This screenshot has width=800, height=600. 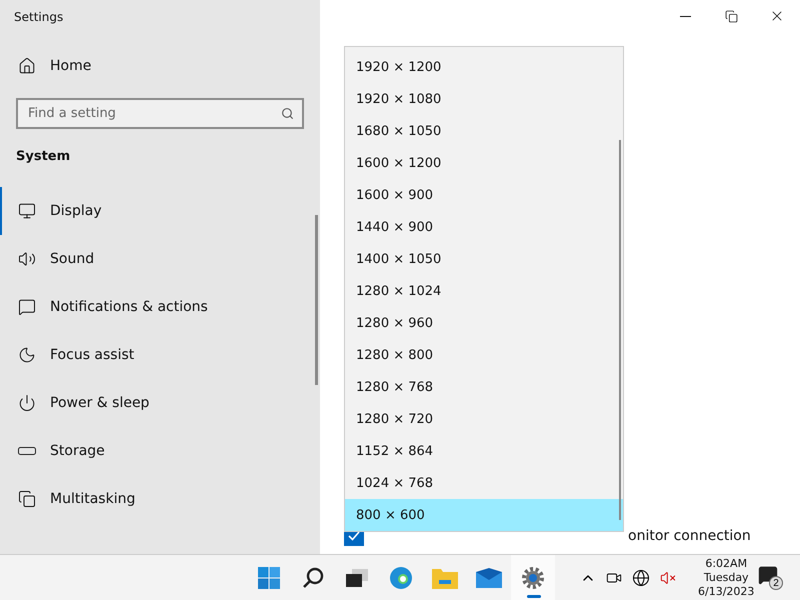 What do you see at coordinates (484, 259) in the screenshot?
I see `dropdown-option: 1400 × 1050` at bounding box center [484, 259].